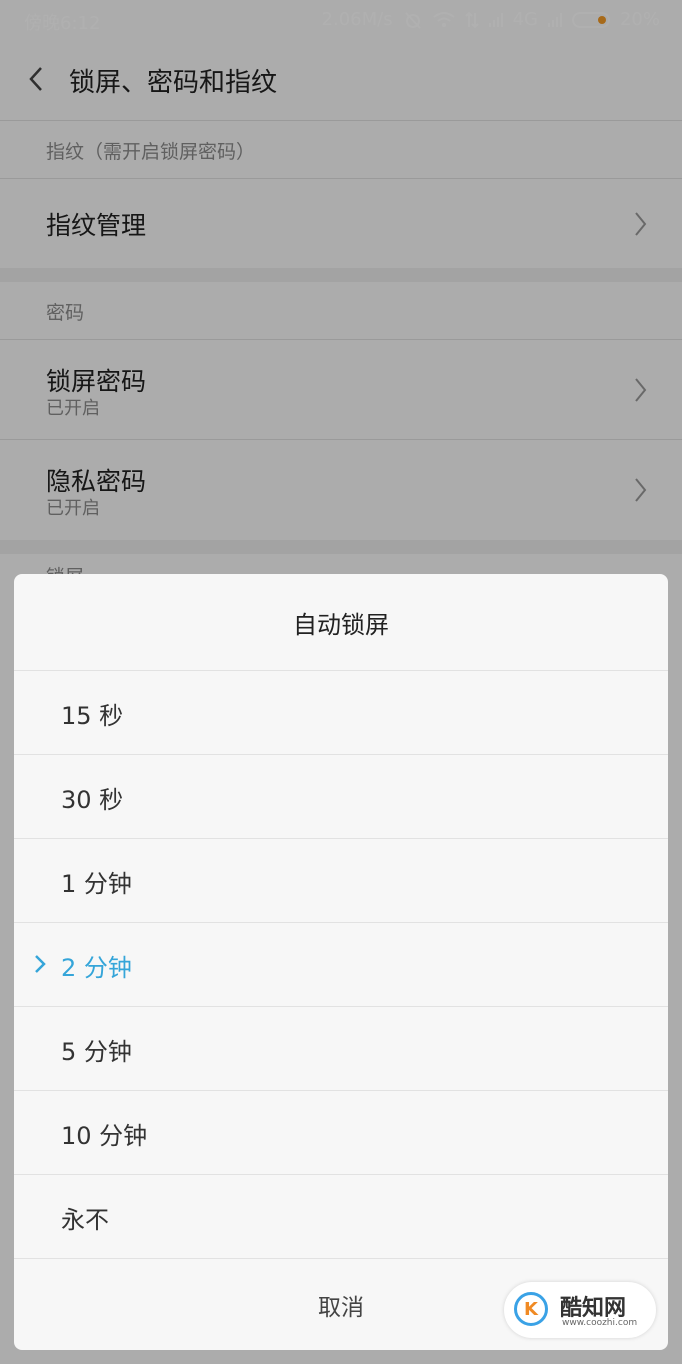 Image resolution: width=682 pixels, height=1364 pixels. What do you see at coordinates (92, 800) in the screenshot?
I see `option-label: 30 秒` at bounding box center [92, 800].